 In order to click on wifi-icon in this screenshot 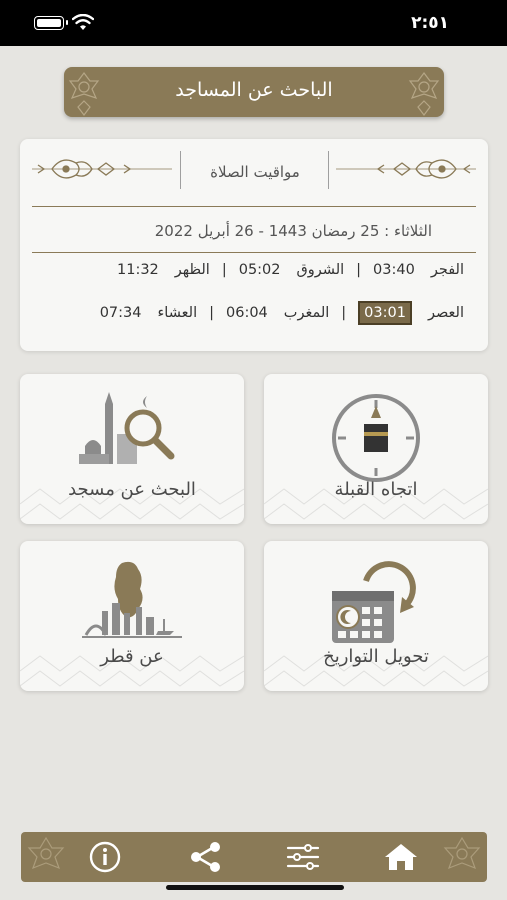, I will do `click(83, 22)`.